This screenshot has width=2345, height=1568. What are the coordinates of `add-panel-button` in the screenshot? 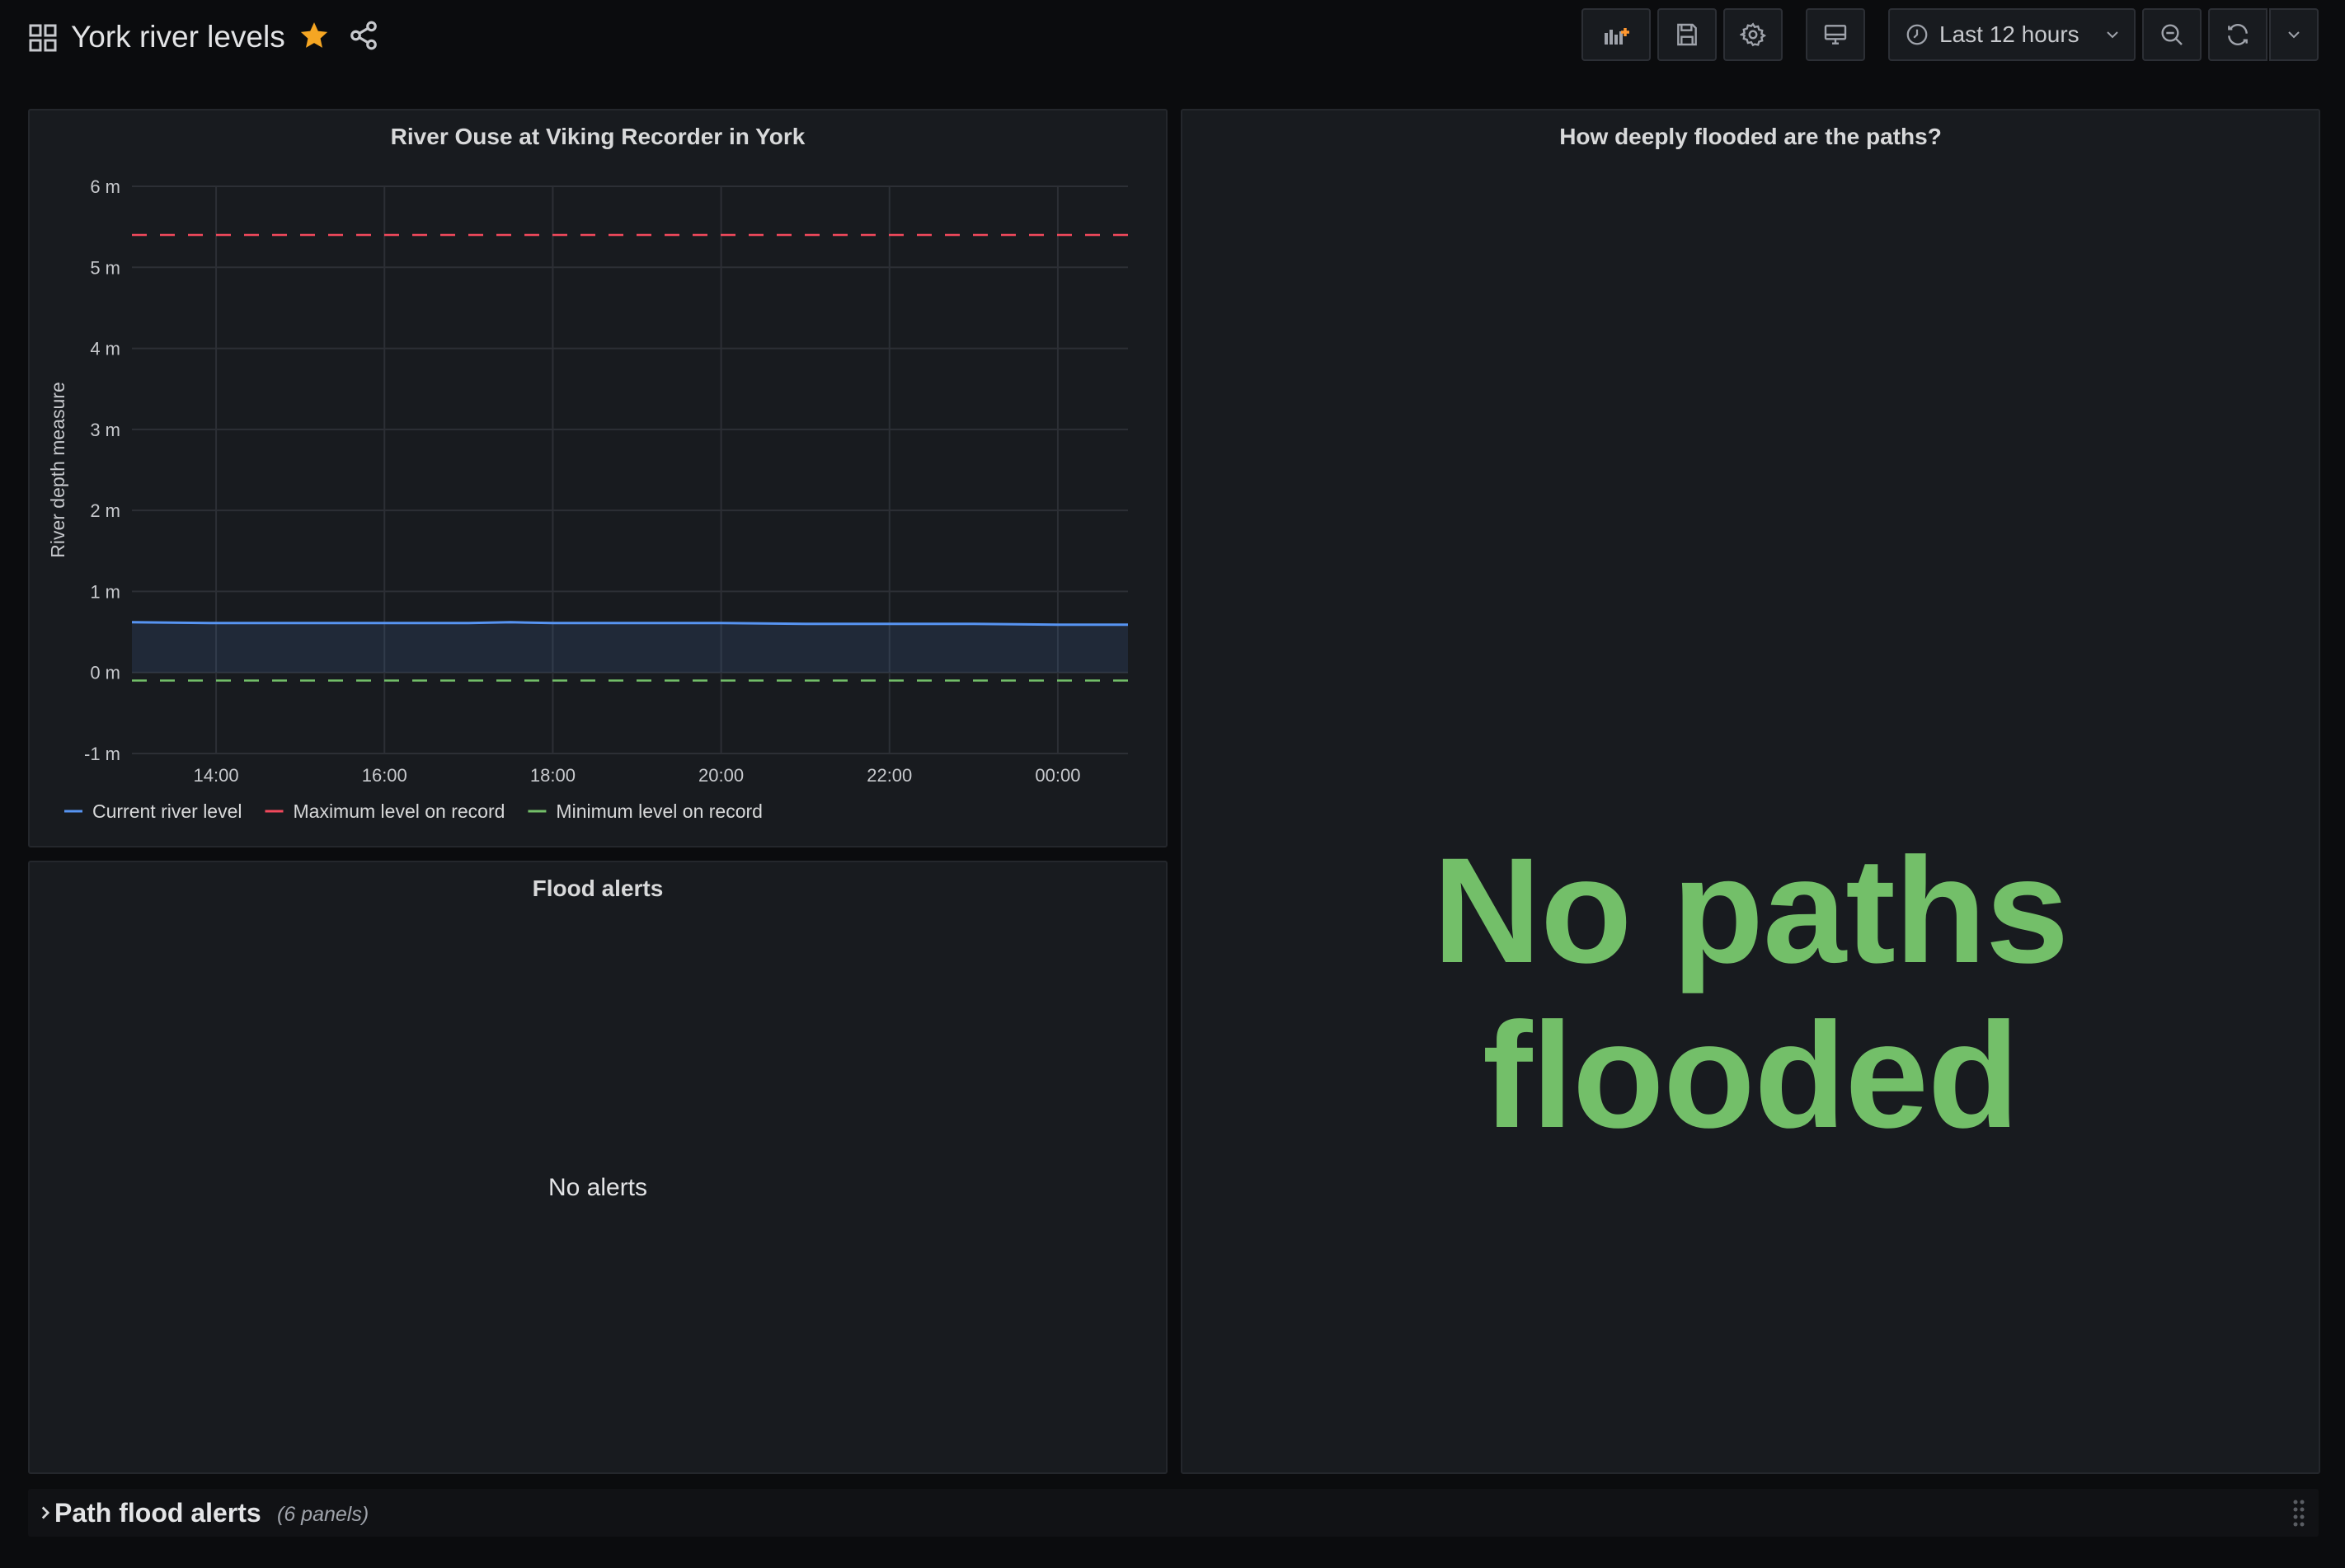 It's located at (1616, 34).